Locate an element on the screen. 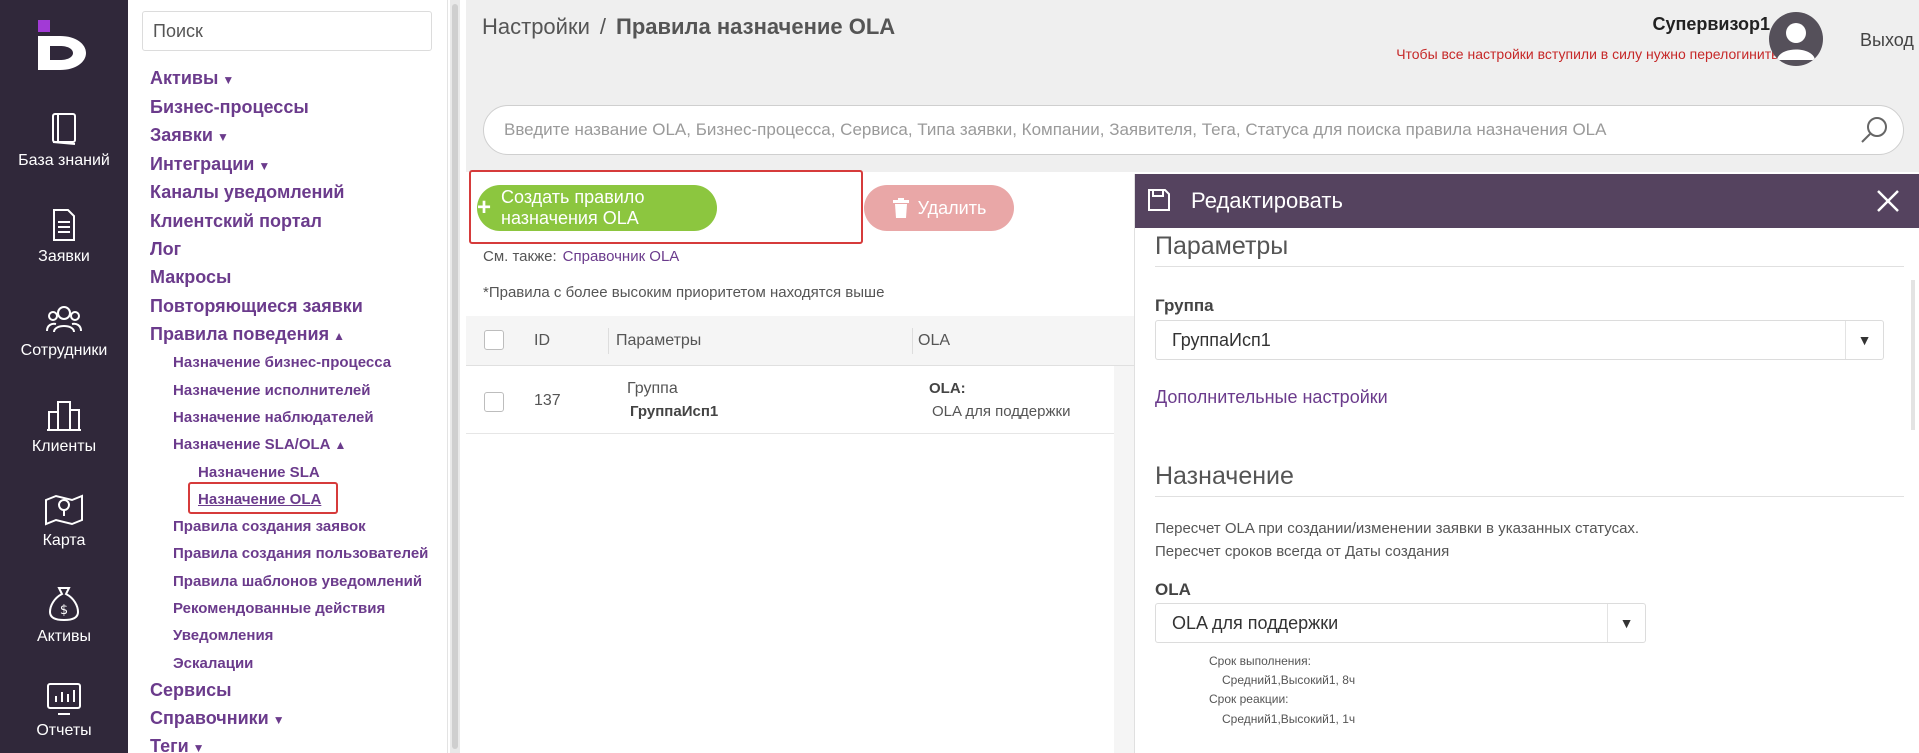 The height and width of the screenshot is (753, 1919). chart-monitor-icon is located at coordinates (64, 699).